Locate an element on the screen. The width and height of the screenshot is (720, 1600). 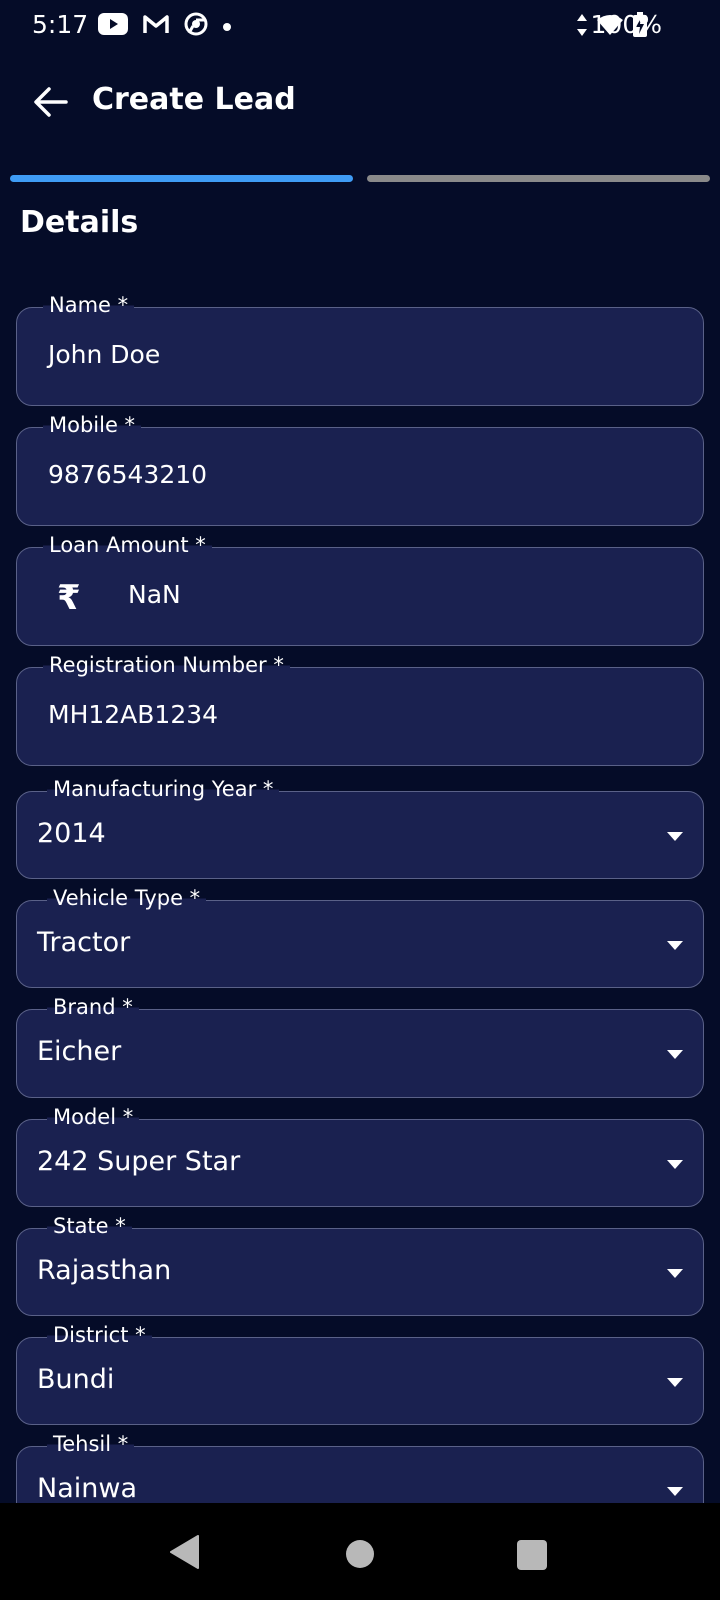
manufacturing-year-select: Manufacturing Year * 2014 is located at coordinates (360, 827).